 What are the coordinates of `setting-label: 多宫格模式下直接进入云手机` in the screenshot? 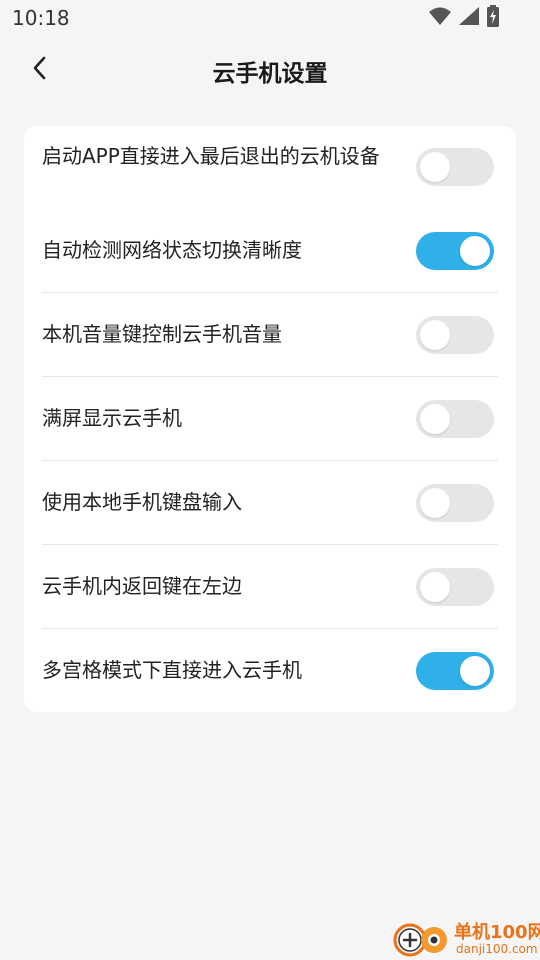 It's located at (172, 670).